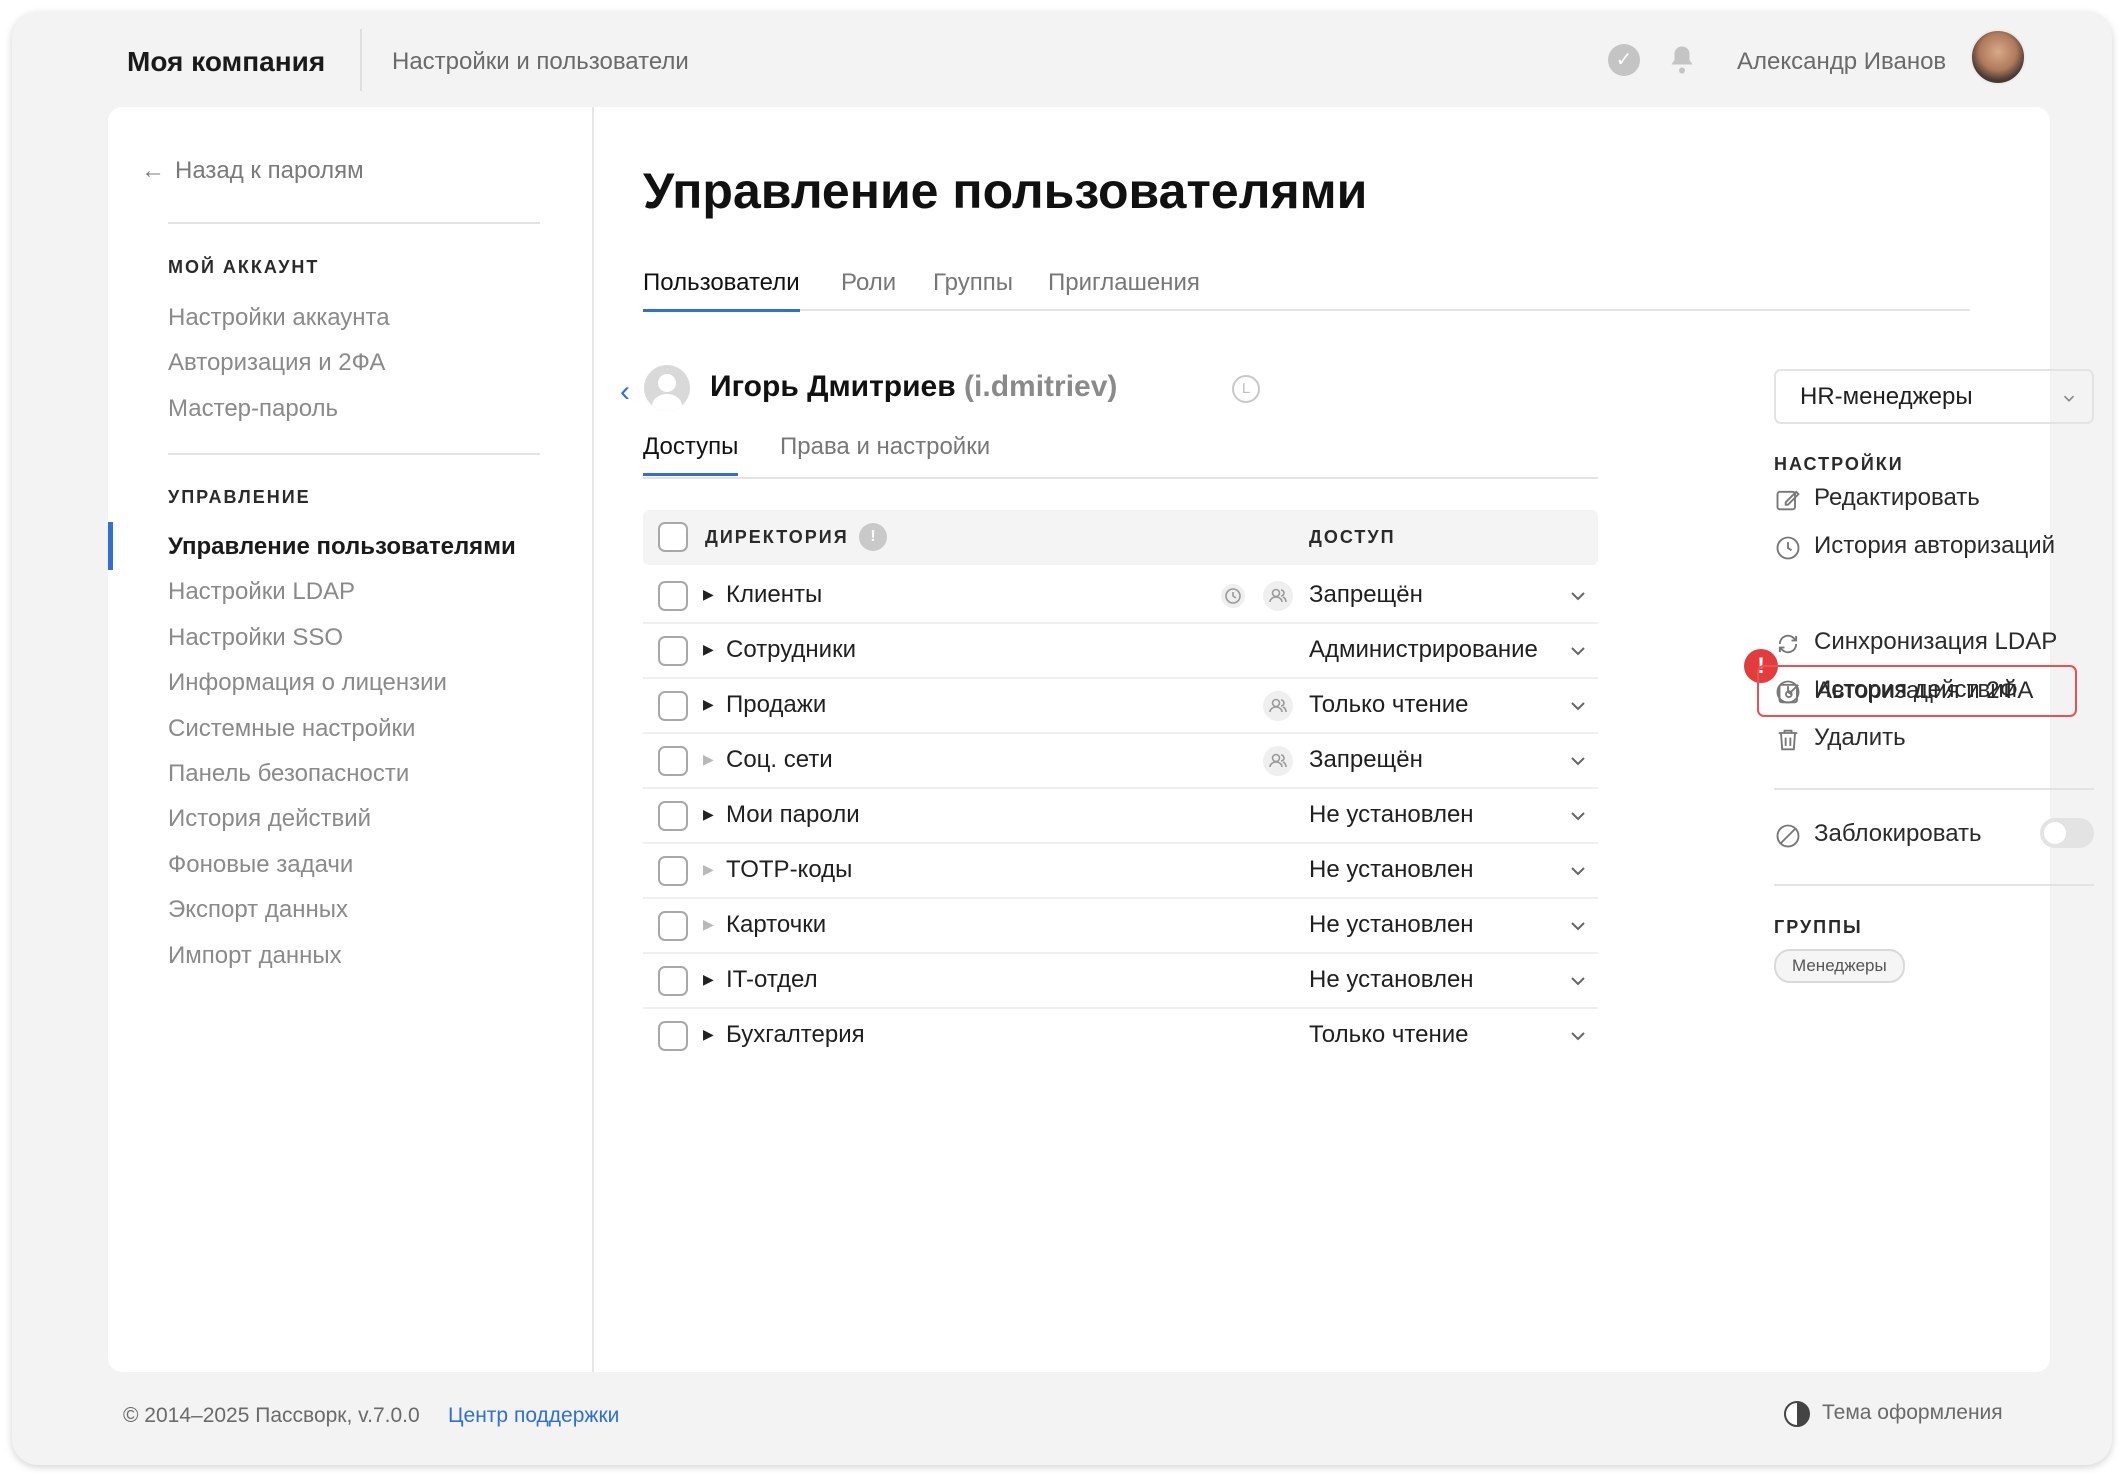  What do you see at coordinates (269, 819) in the screenshot?
I see `sidebar-item-activity-log: История действий` at bounding box center [269, 819].